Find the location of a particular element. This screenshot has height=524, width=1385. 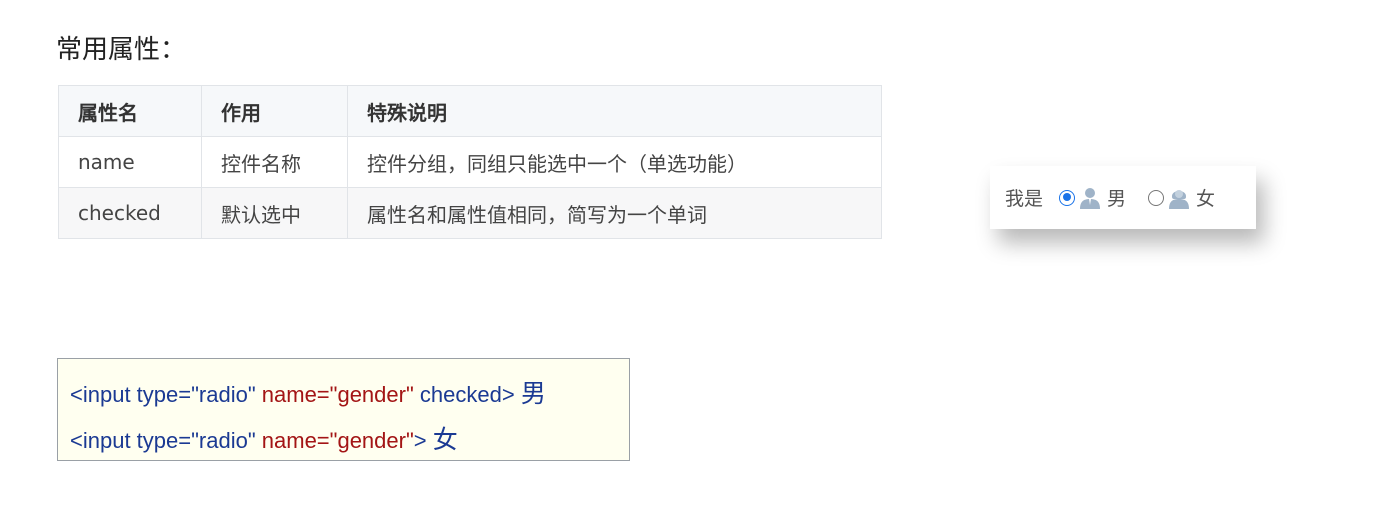

radio-option-female: 女 is located at coordinates (1181, 197).